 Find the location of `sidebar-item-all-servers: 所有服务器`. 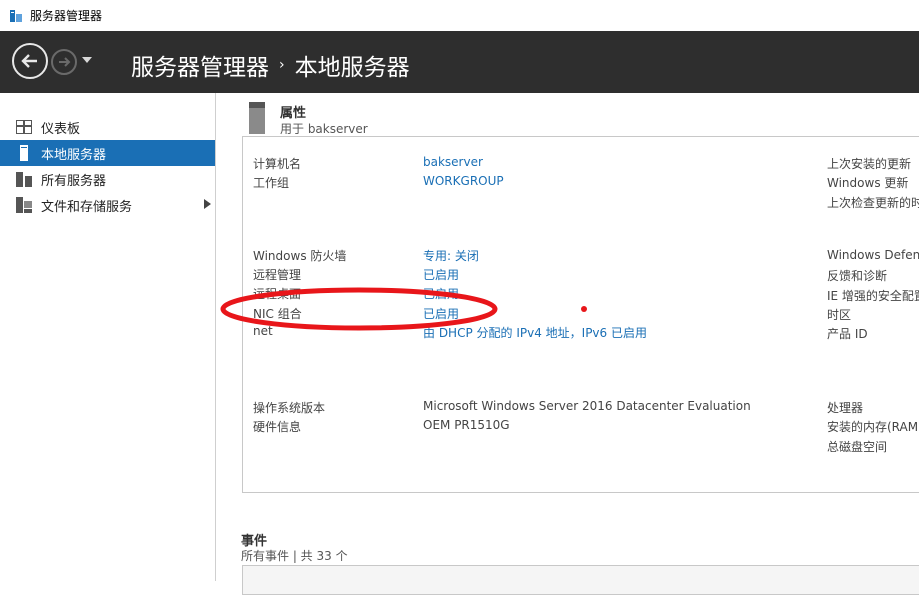

sidebar-item-all-servers: 所有服务器 is located at coordinates (107, 179).